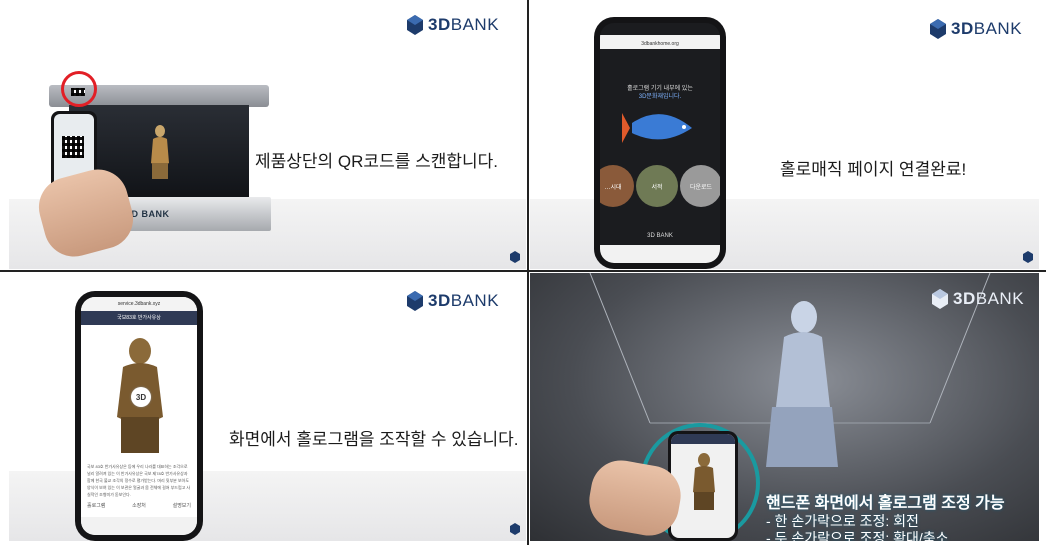  What do you see at coordinates (617, 186) in the screenshot?
I see `card-era: …시대` at bounding box center [617, 186].